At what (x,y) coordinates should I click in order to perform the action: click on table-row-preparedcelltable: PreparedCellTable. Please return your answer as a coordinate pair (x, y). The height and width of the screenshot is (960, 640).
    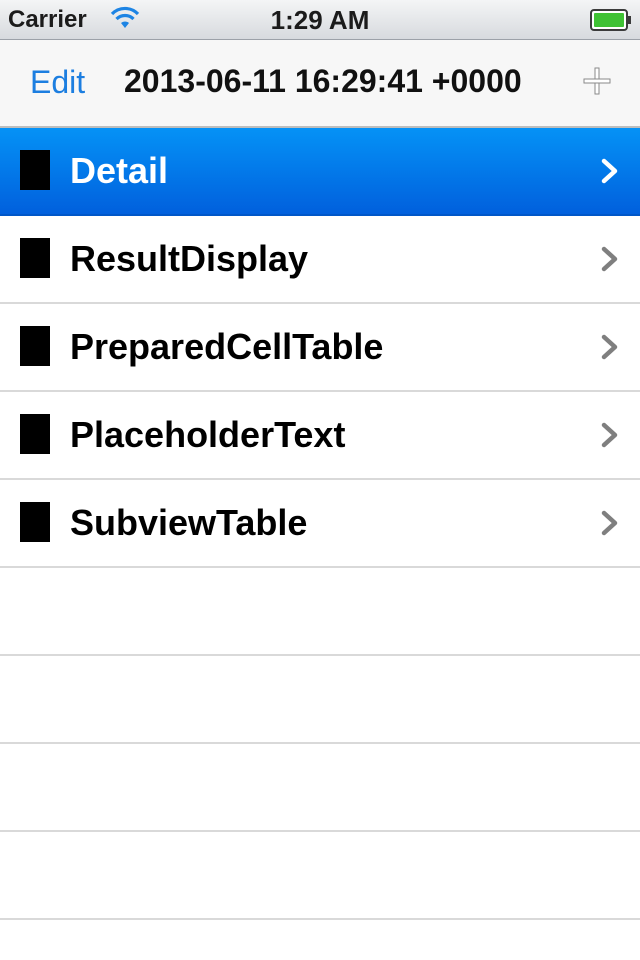
    Looking at the image, I should click on (320, 348).